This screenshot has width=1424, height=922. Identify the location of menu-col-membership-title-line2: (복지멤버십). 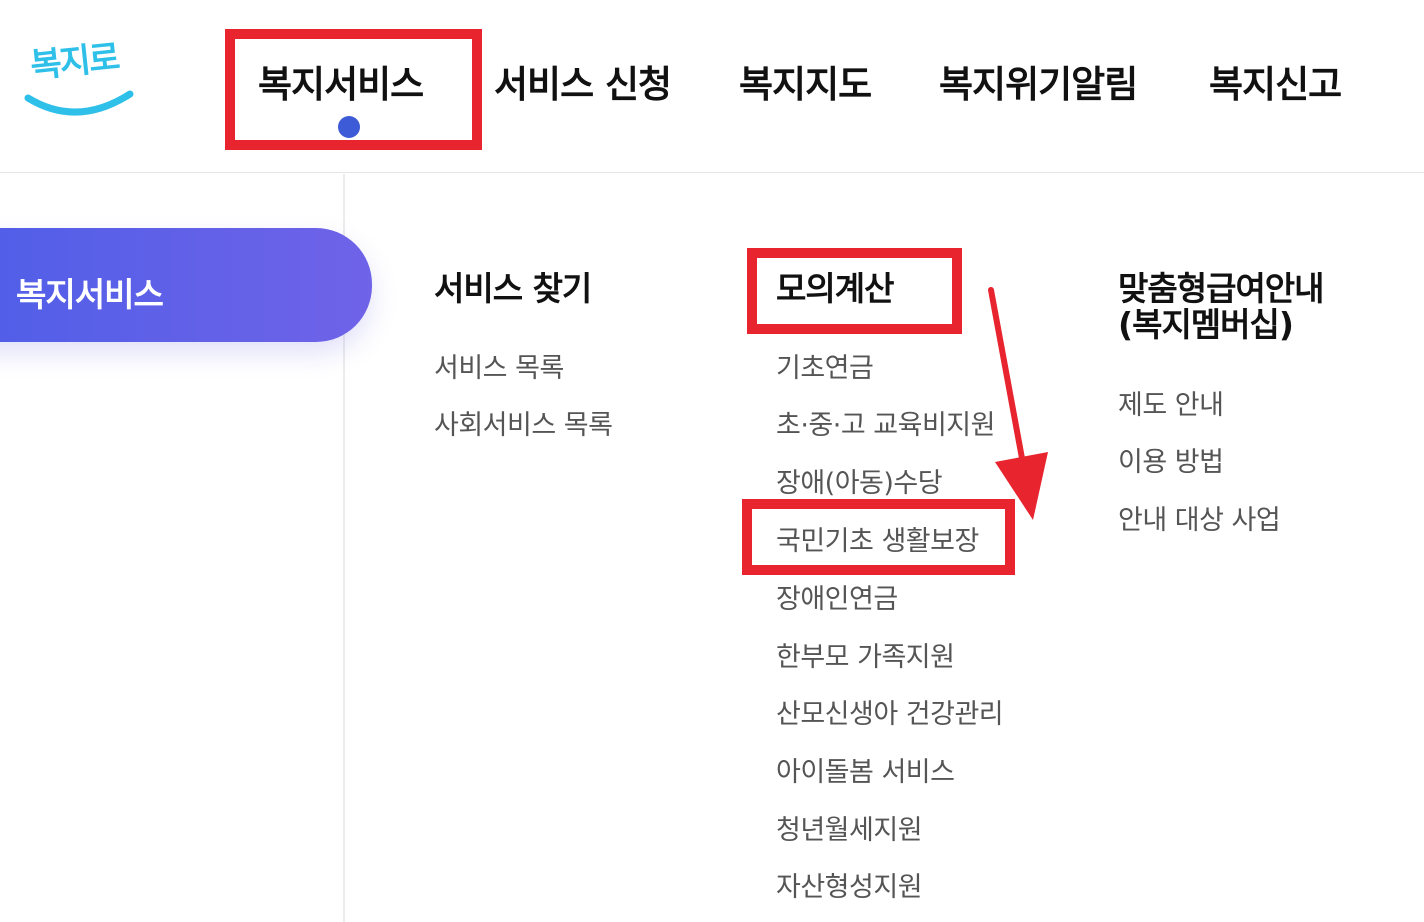
(1206, 324).